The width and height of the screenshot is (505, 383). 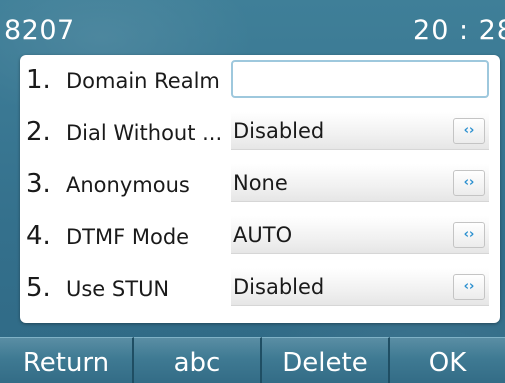 I want to click on use-stun-select: Disabled ‹›, so click(x=360, y=287).